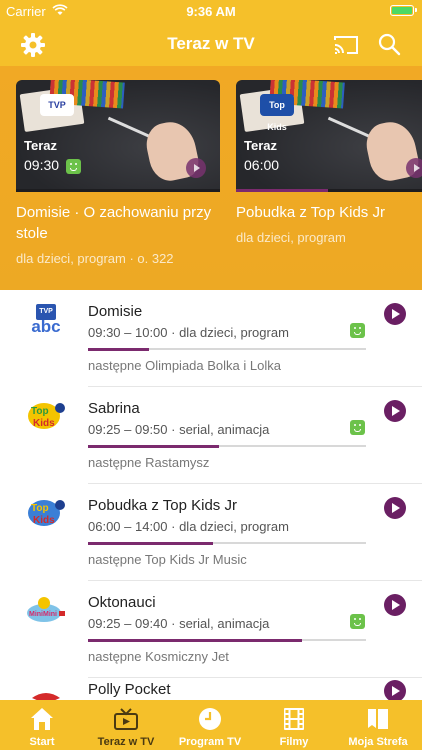 This screenshot has height=750, width=422. I want to click on clock: 9:36 AM, so click(211, 11).